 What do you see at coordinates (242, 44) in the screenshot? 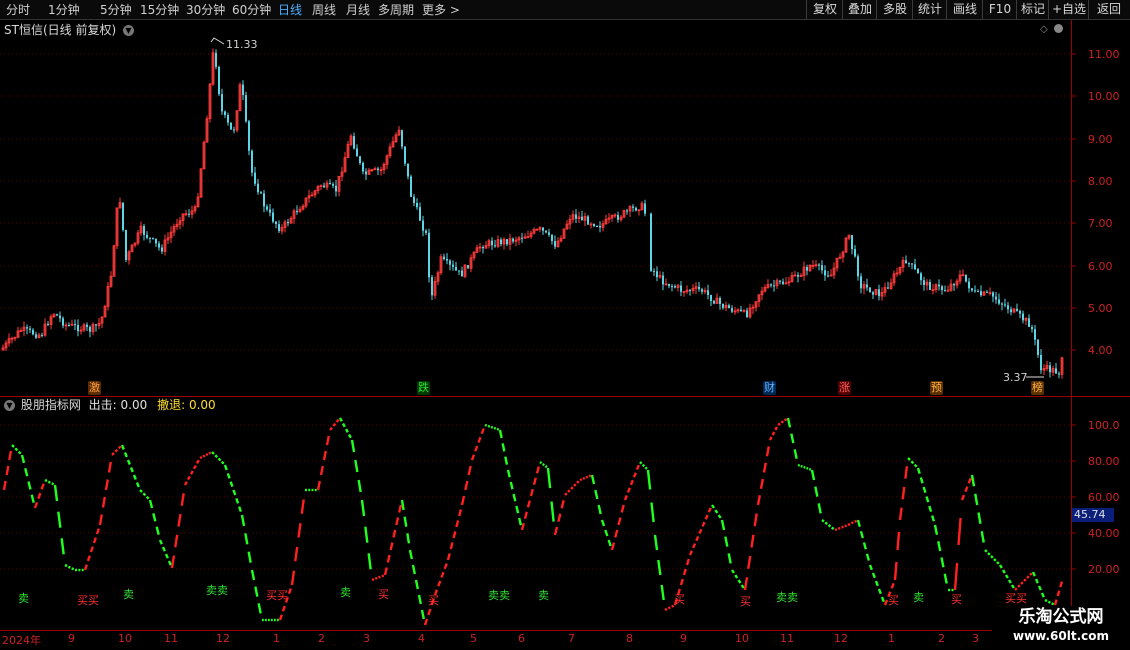
I see `high-price-label: 11.33` at bounding box center [242, 44].